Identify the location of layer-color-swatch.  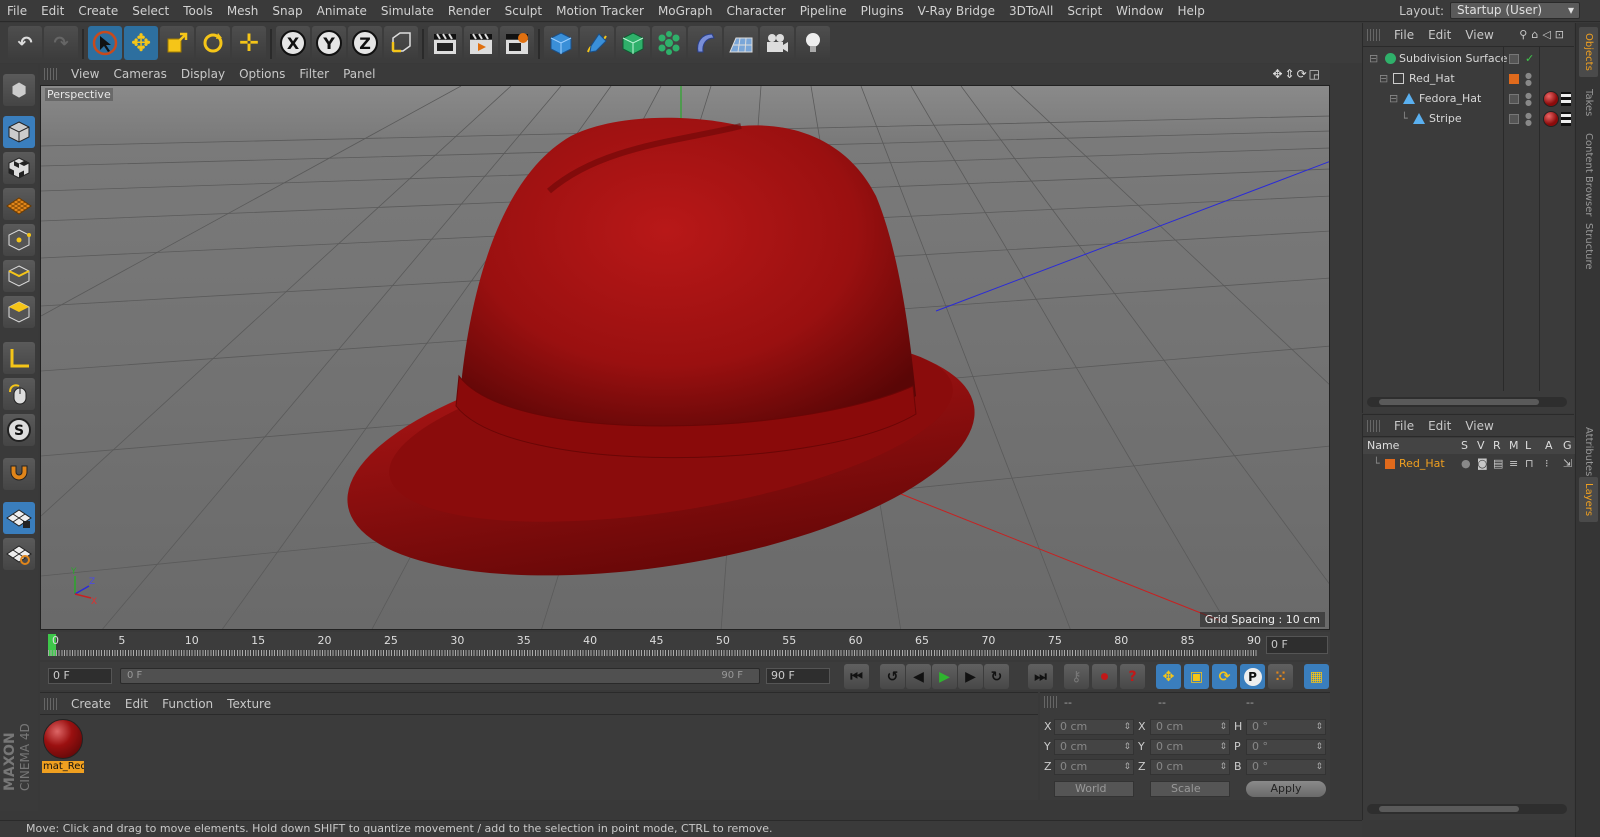
(1514, 79).